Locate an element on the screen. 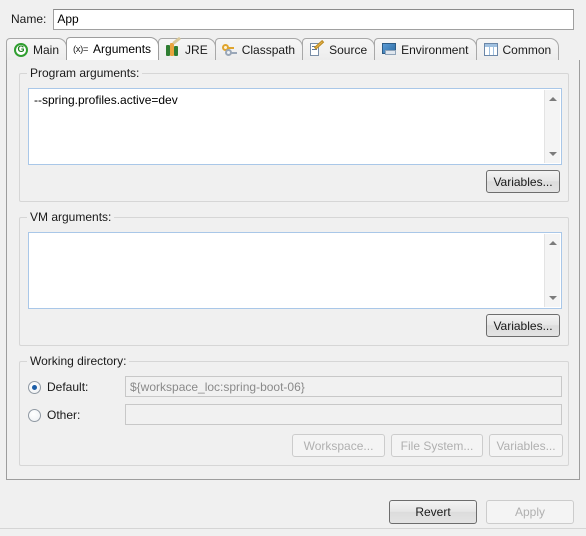 The height and width of the screenshot is (536, 586). vm-arguments-input is located at coordinates (295, 270).